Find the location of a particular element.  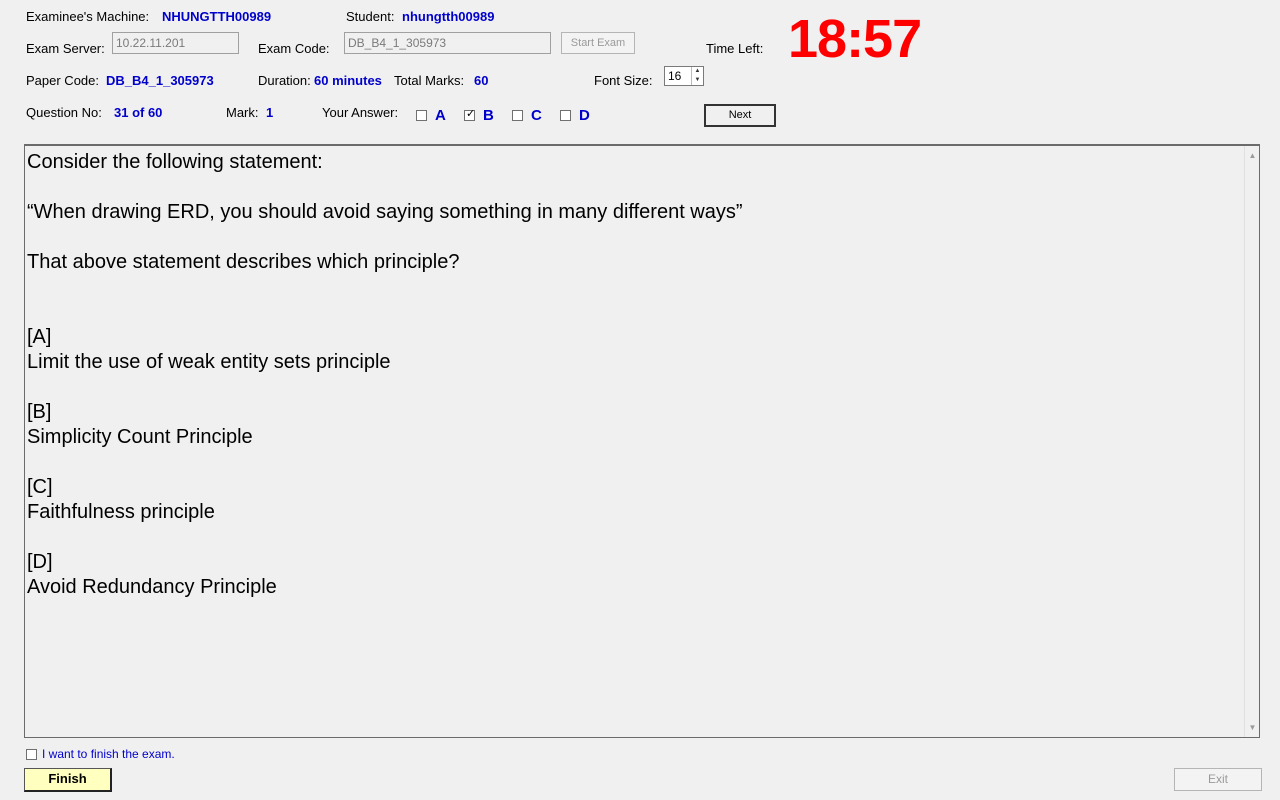

vertical-scrollbar: ▲ ▼ is located at coordinates (1251, 441).